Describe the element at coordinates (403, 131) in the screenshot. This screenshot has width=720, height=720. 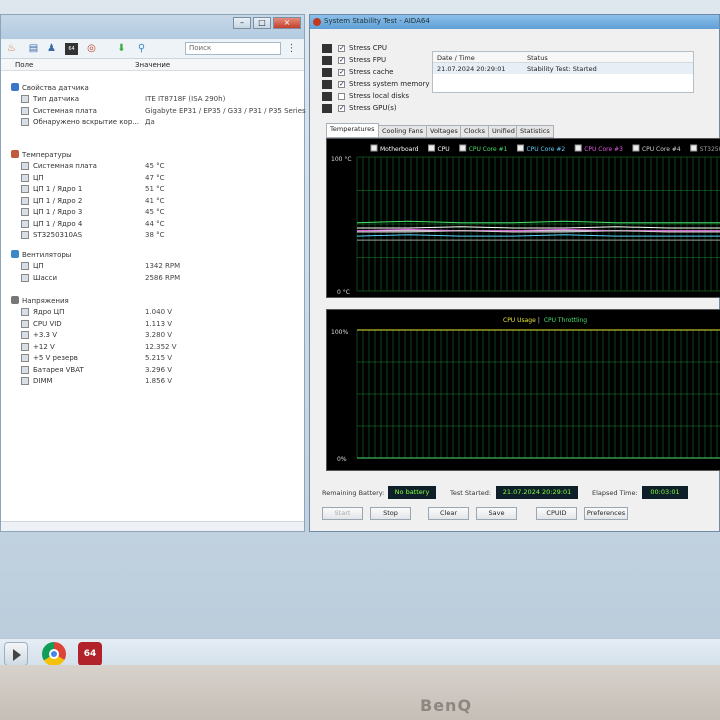
I see `tab-cooling-fans: Cooling Fans` at that location.